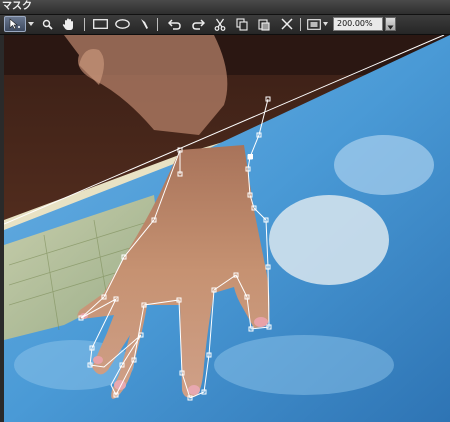  I want to click on rectangle-tool-button, so click(100, 24).